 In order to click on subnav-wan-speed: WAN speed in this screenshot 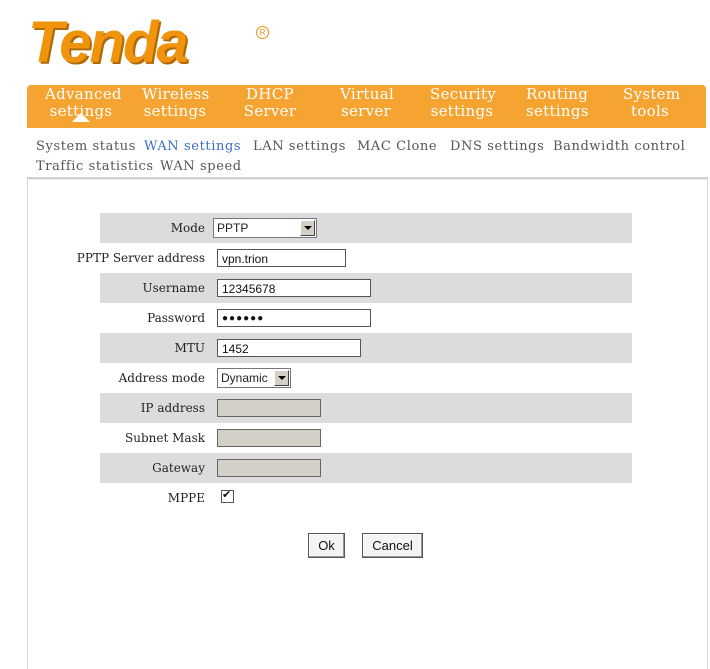, I will do `click(201, 166)`.